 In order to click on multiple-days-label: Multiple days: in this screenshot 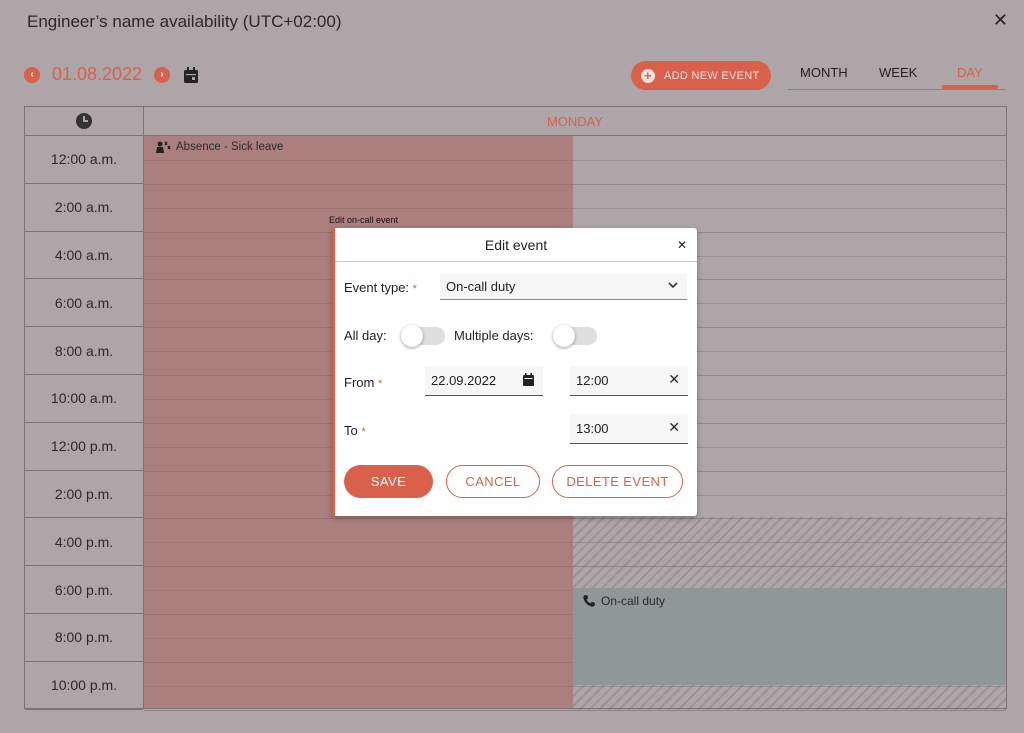, I will do `click(494, 335)`.